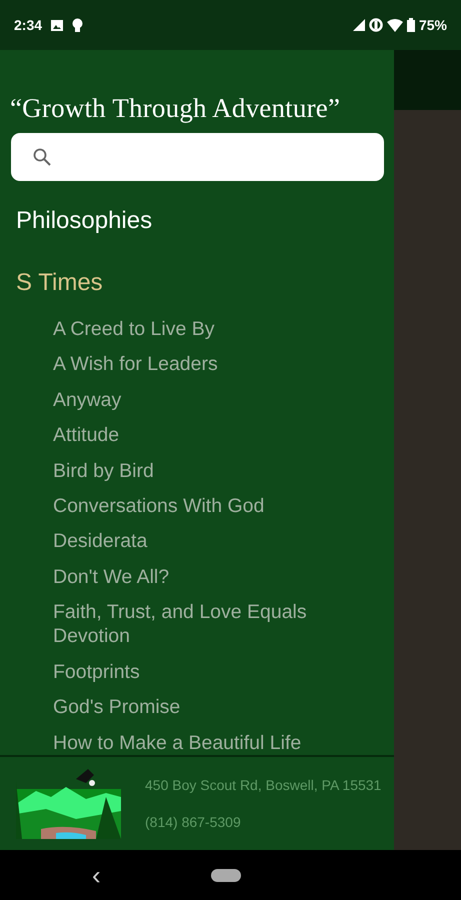 The image size is (461, 900). Describe the element at coordinates (57, 25) in the screenshot. I see `image-icon` at that location.